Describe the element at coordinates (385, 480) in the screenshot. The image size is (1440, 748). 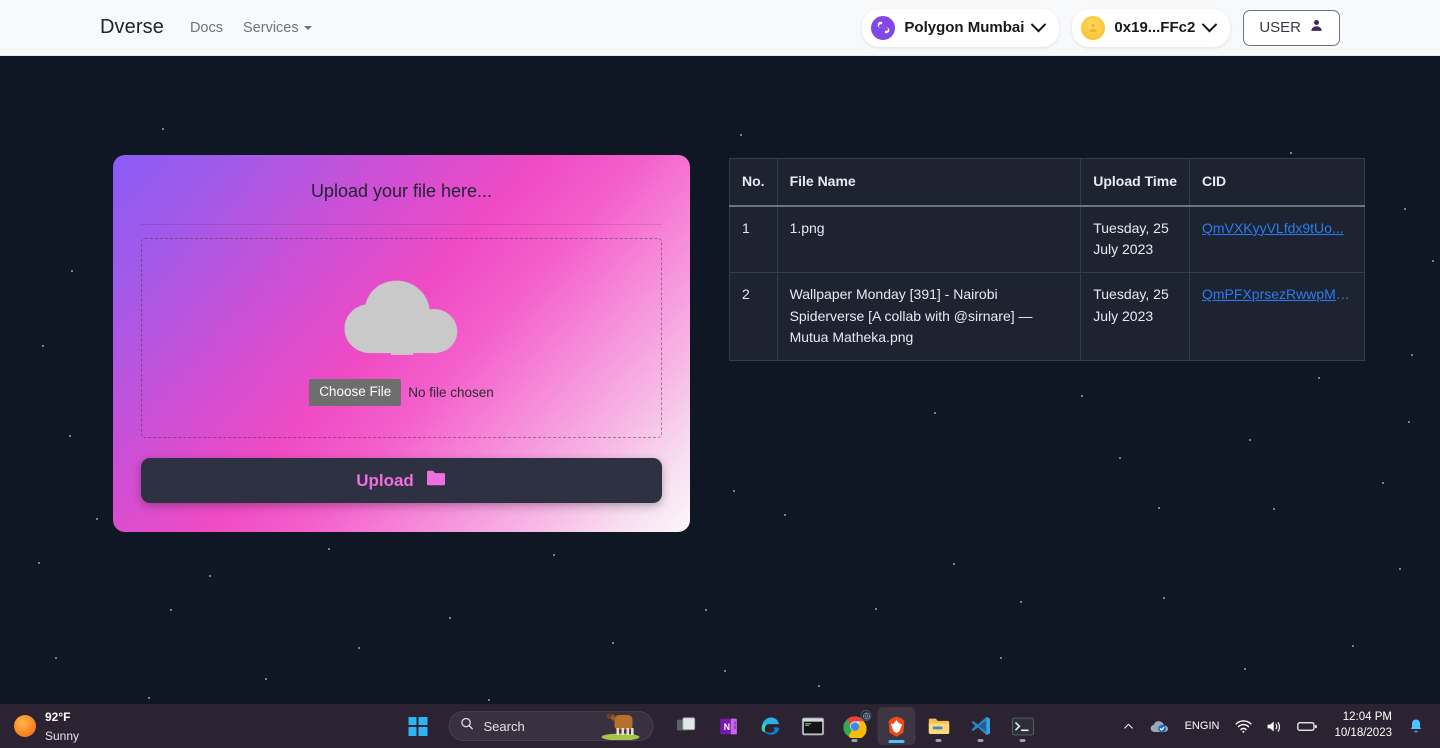
I see `upload-button-label: Upload` at that location.